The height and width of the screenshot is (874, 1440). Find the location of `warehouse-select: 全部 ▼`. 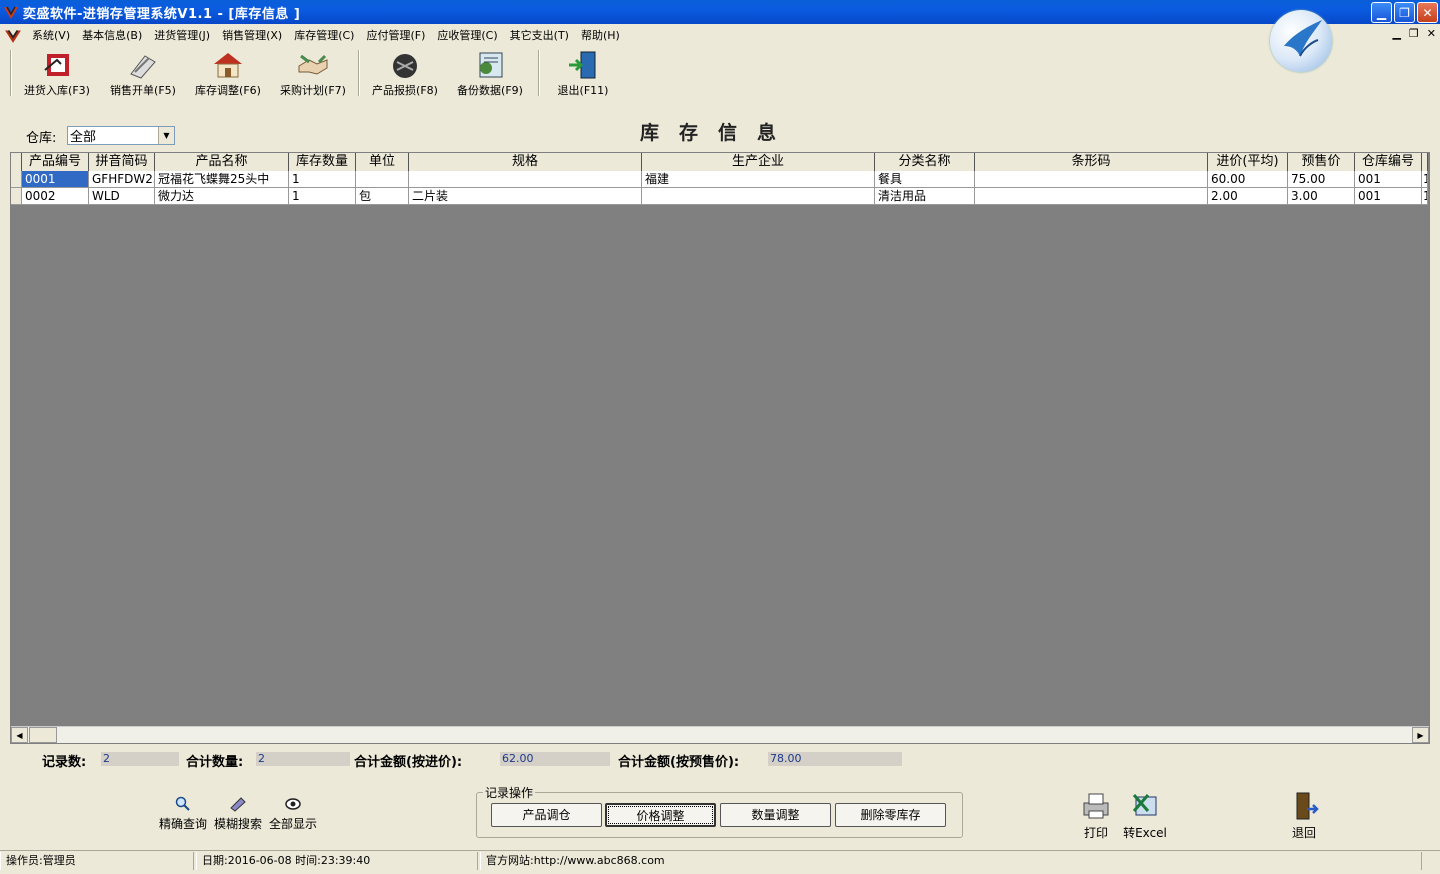

warehouse-select: 全部 ▼ is located at coordinates (121, 135).